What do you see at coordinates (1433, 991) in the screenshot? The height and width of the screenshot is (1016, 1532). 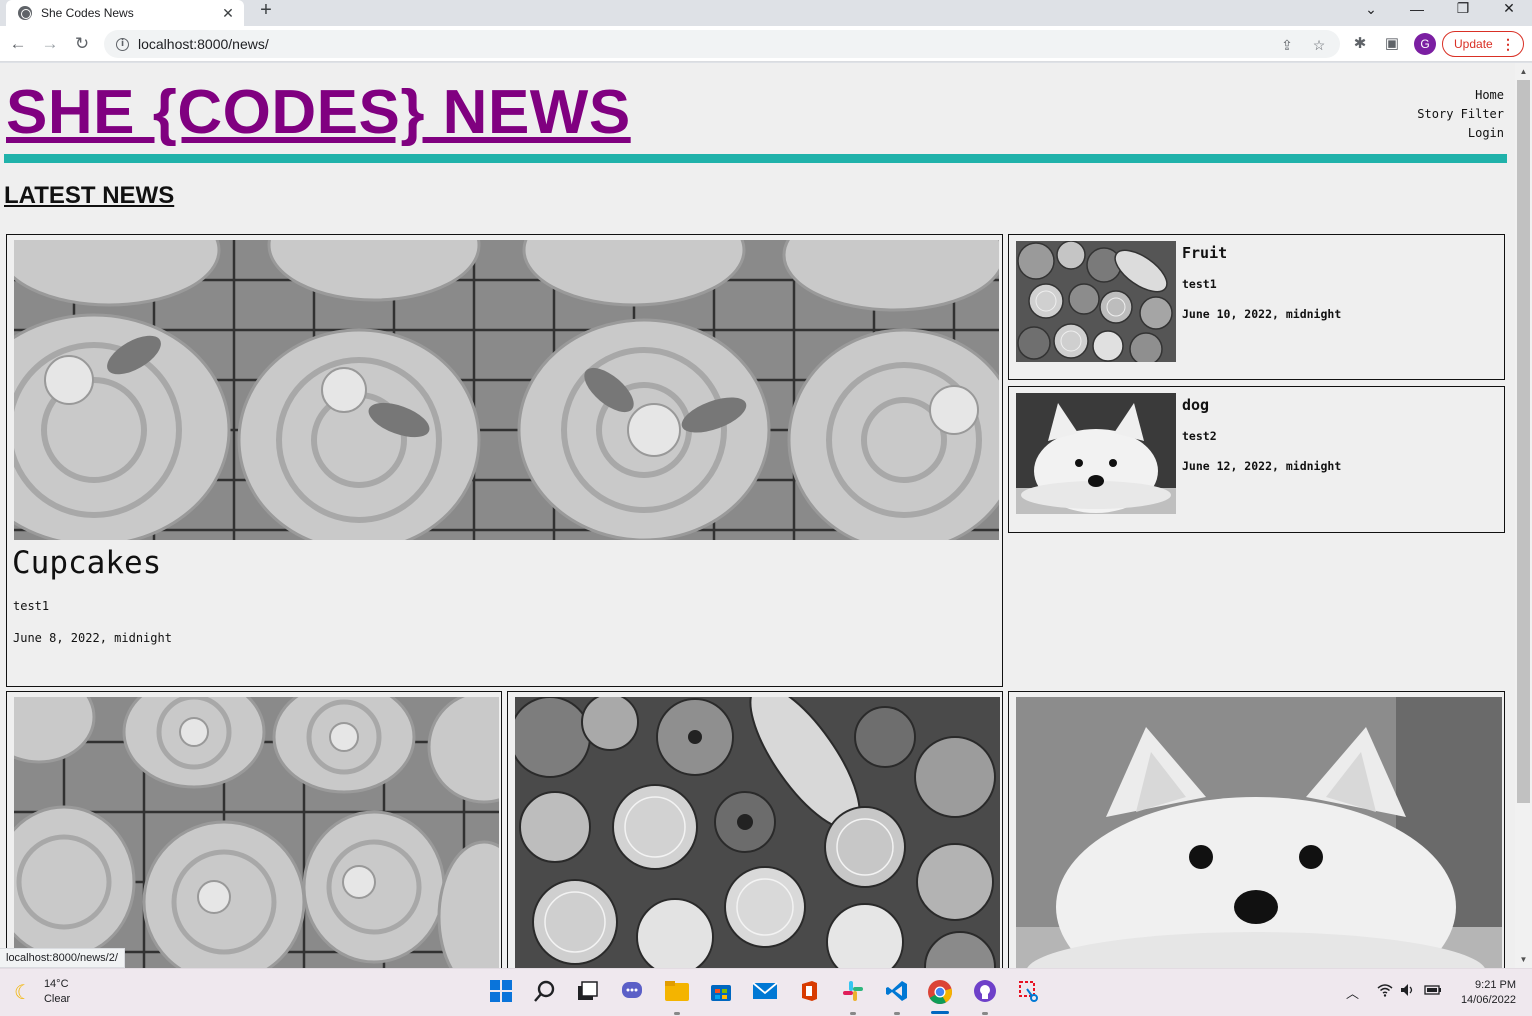 I see `battery-icon` at bounding box center [1433, 991].